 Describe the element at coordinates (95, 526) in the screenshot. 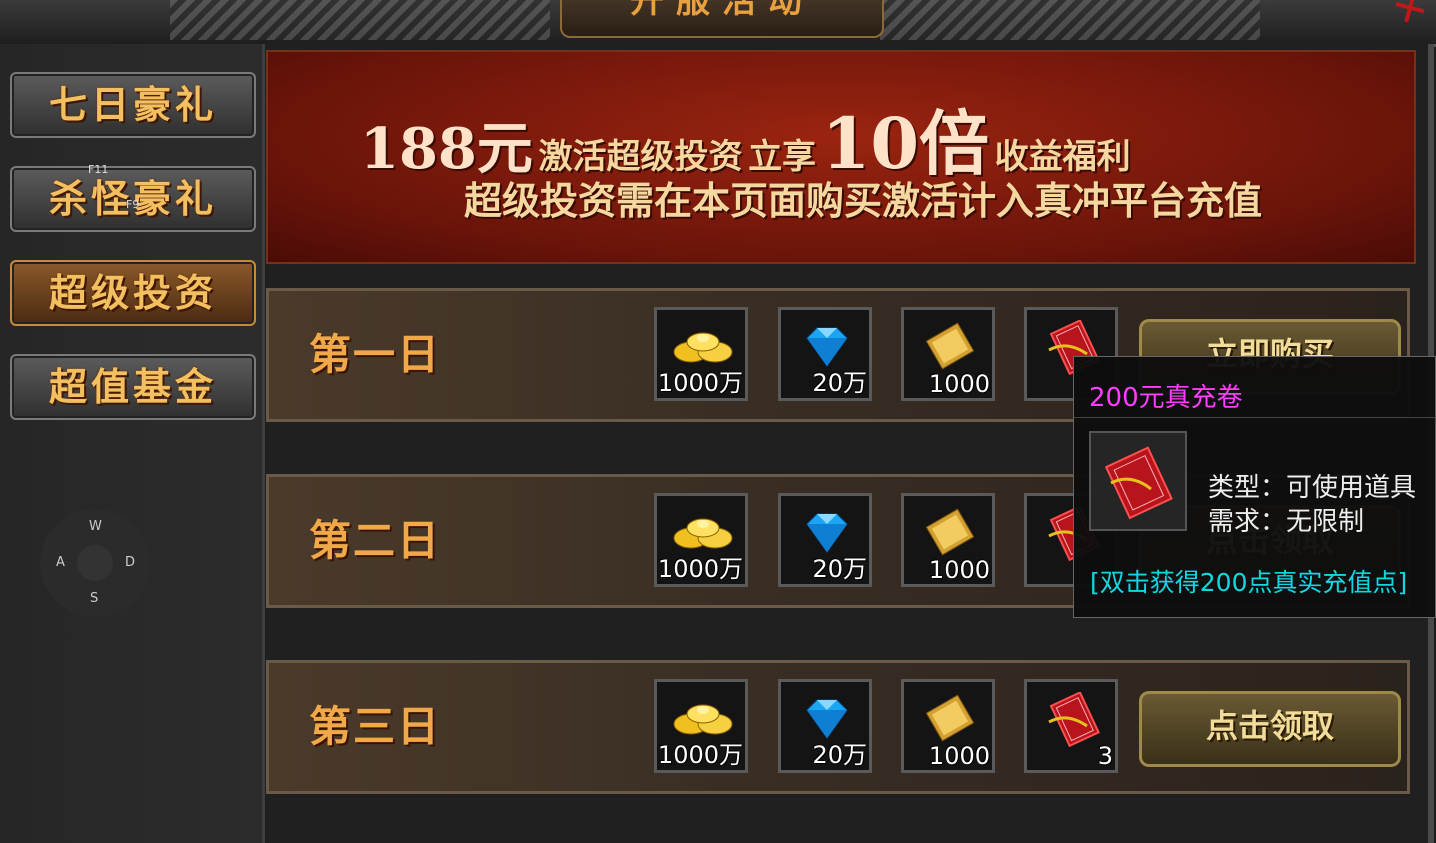

I see `joystick-up-key: W` at that location.